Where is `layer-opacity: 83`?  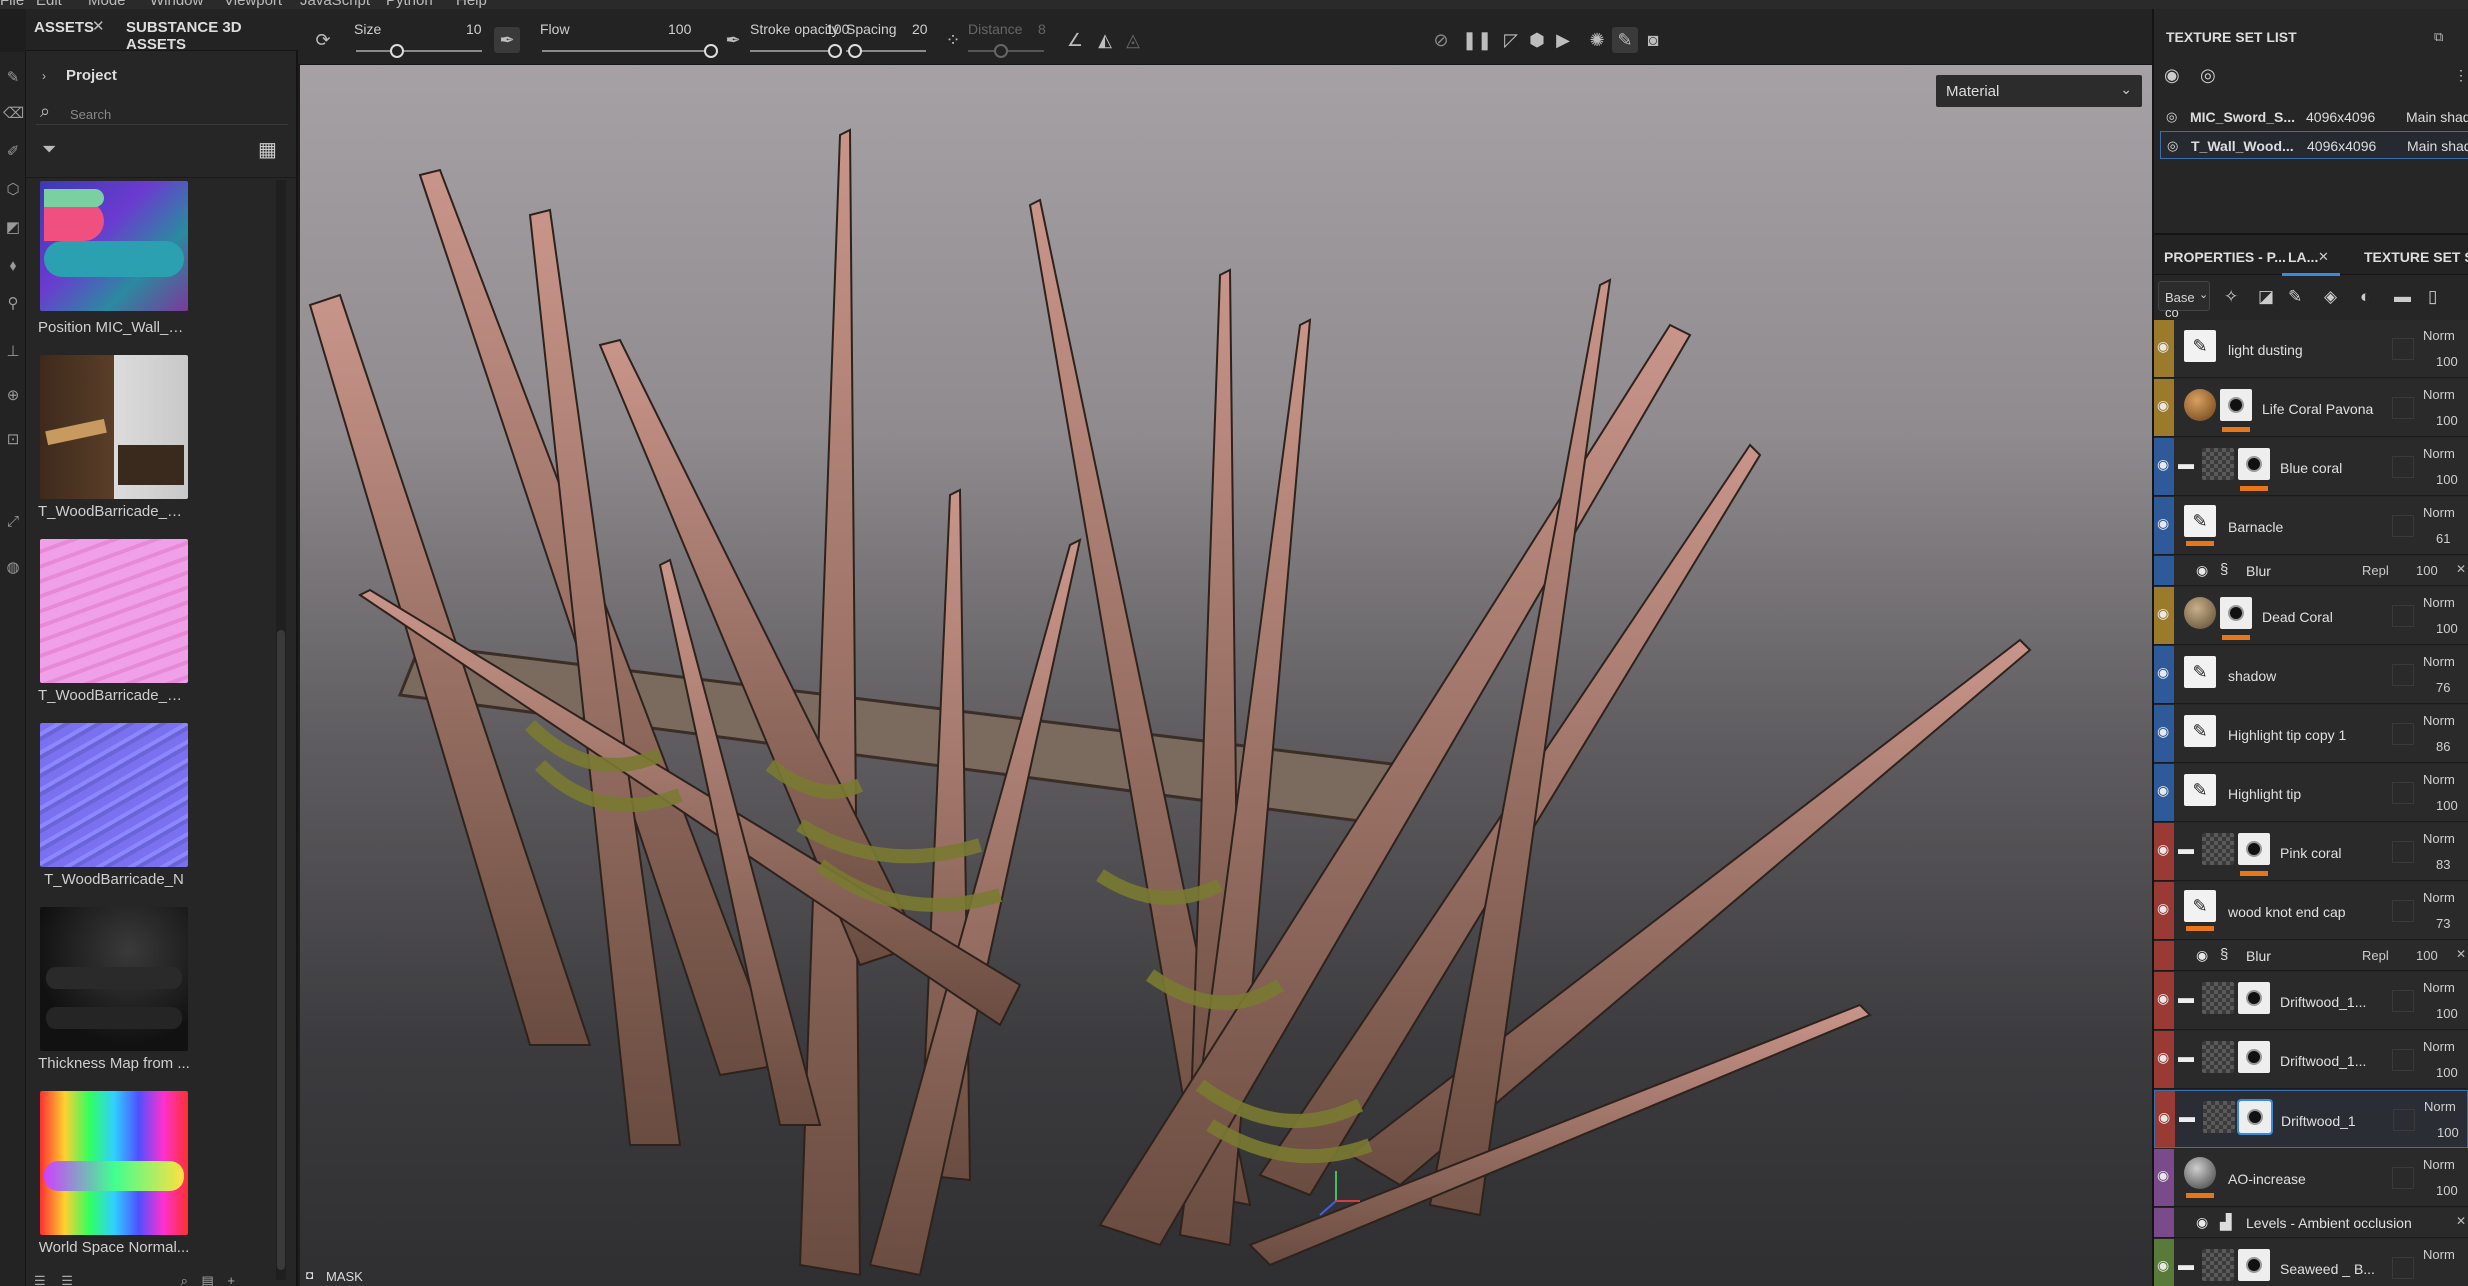
layer-opacity: 83 is located at coordinates (2443, 864).